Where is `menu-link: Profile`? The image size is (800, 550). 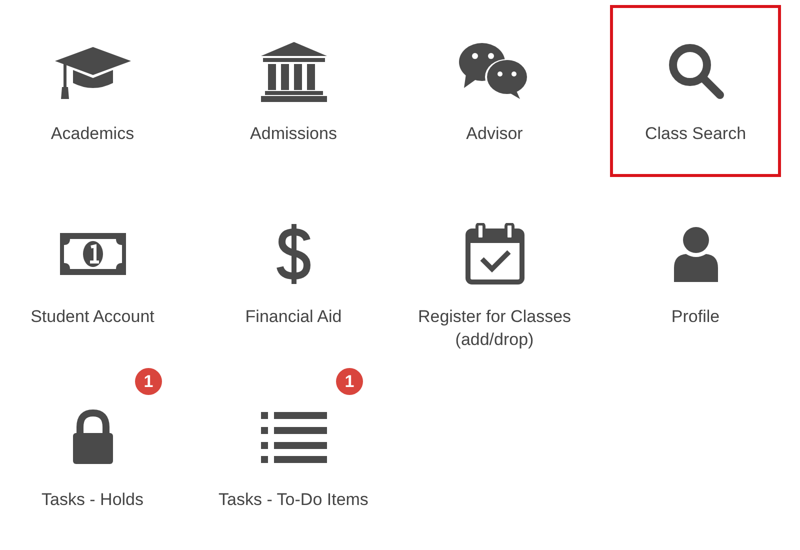 menu-link: Profile is located at coordinates (695, 274).